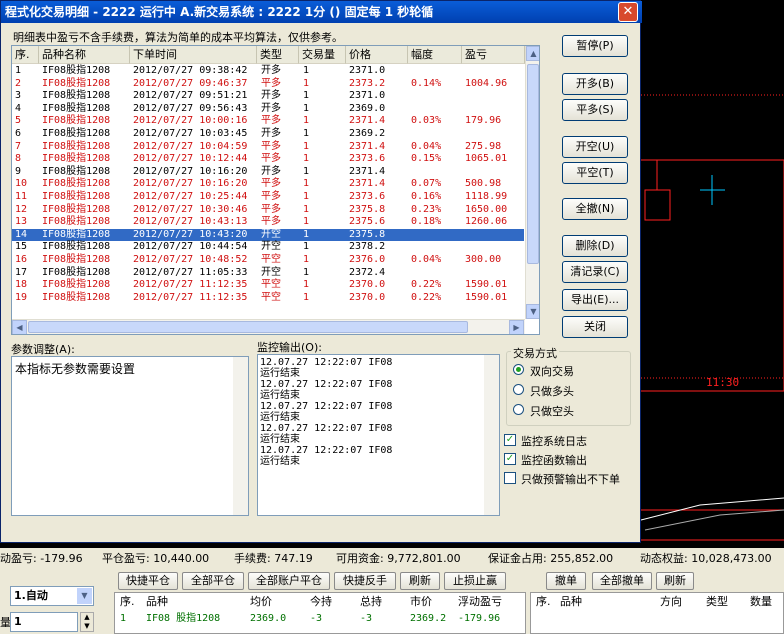 This screenshot has width=784, height=634. I want to click on order-header: 序., so click(543, 602).